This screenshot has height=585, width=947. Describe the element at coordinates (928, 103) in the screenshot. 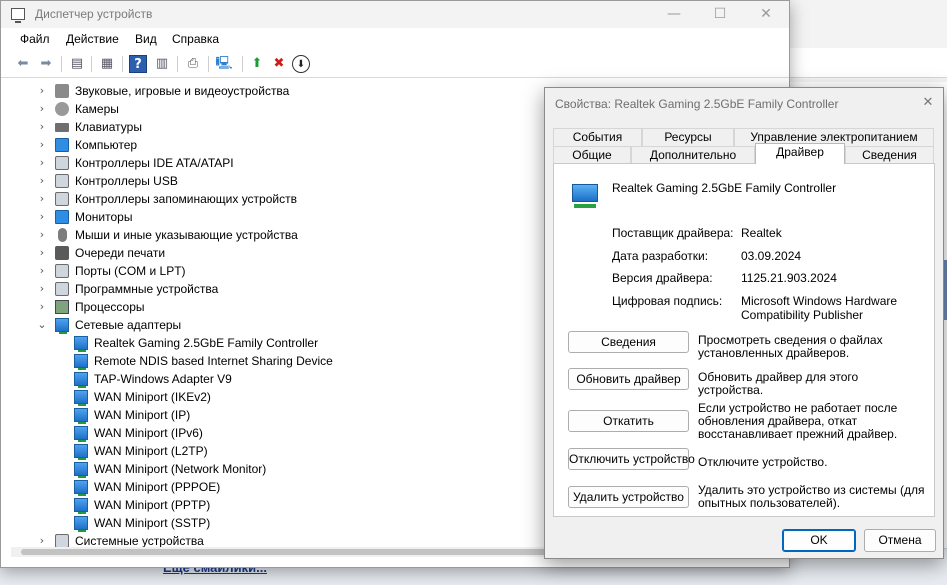

I see `dialog-close-button: ✕` at that location.